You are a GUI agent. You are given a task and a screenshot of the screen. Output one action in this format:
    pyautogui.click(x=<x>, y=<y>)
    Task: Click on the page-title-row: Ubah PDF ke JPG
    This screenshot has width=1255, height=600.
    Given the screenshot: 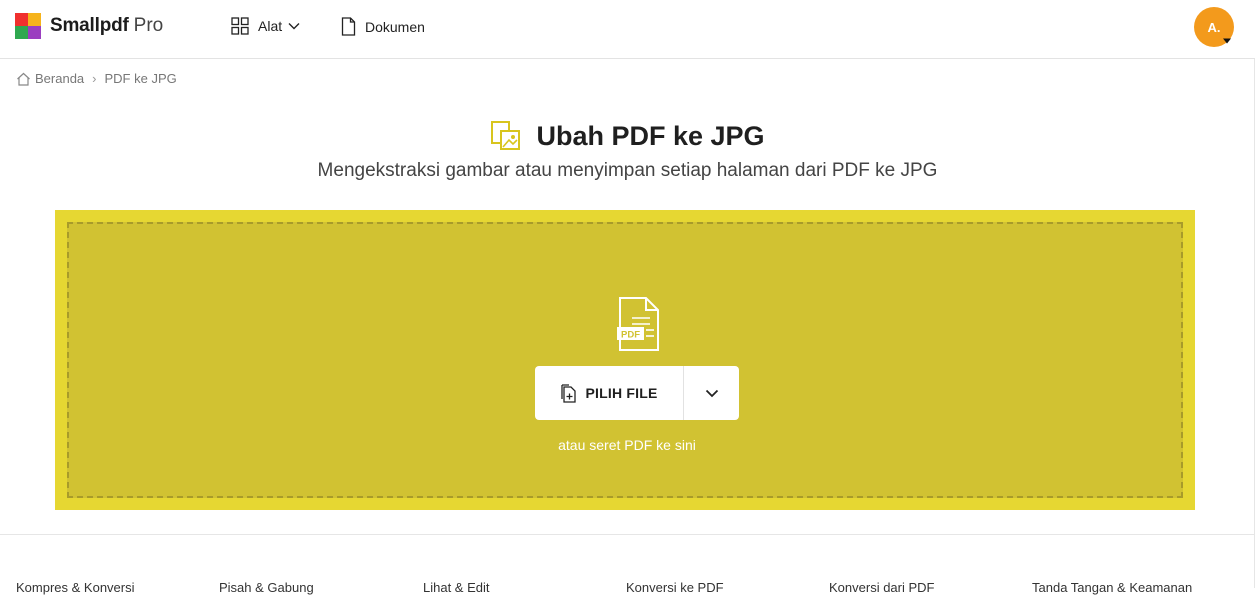 What is the action you would take?
    pyautogui.click(x=627, y=136)
    